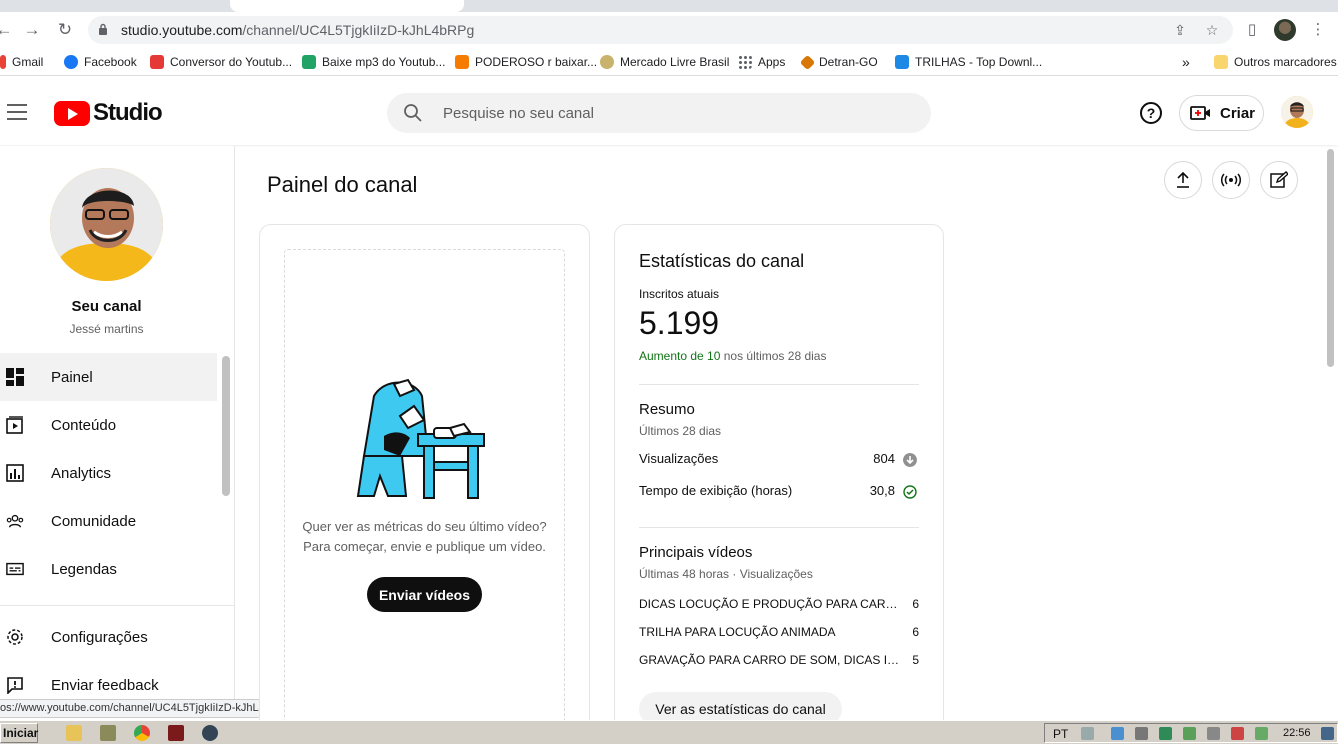  I want to click on go-live-button, so click(1231, 180).